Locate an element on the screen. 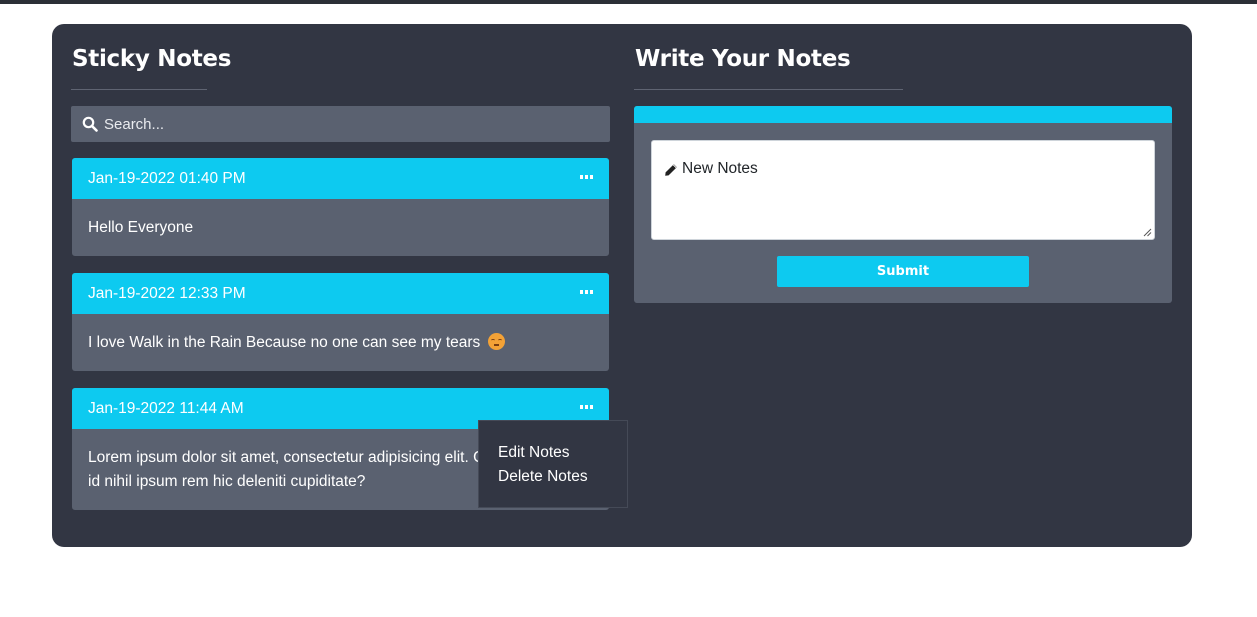 This screenshot has height=617, width=1257. note-card: Jan-19-2022 01:40 PM Hello Everyone is located at coordinates (340, 207).